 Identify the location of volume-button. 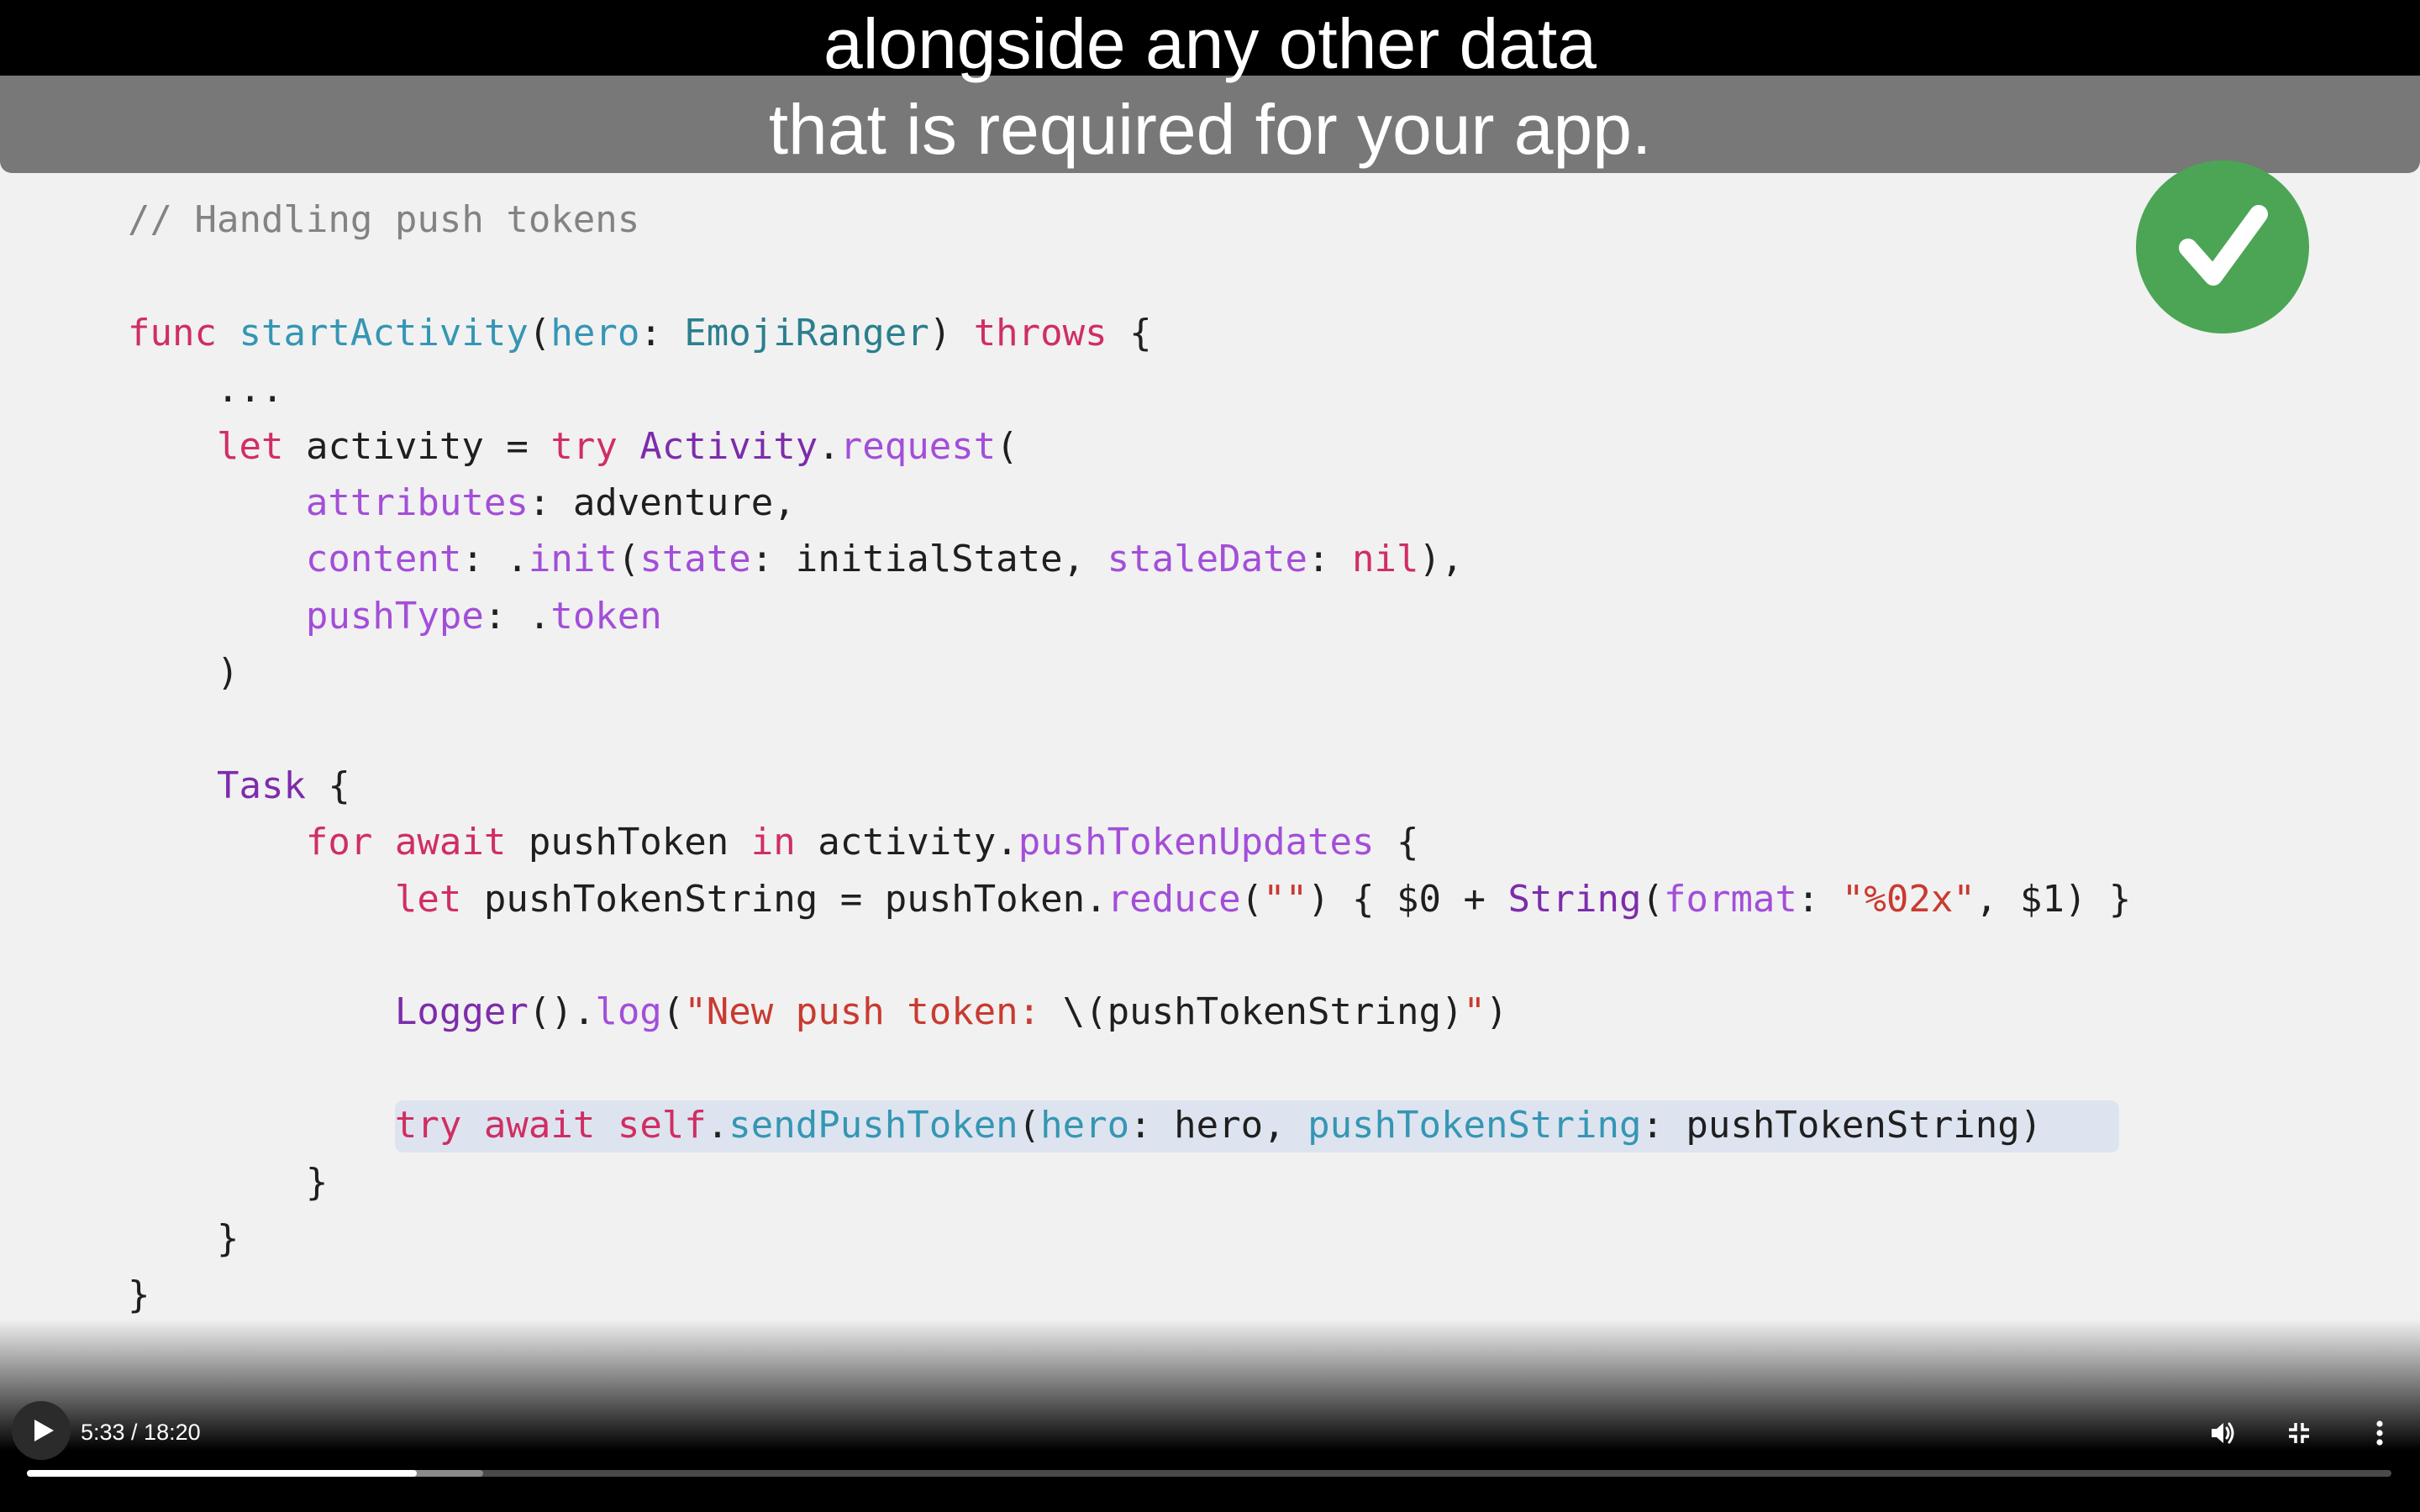
(2223, 1433).